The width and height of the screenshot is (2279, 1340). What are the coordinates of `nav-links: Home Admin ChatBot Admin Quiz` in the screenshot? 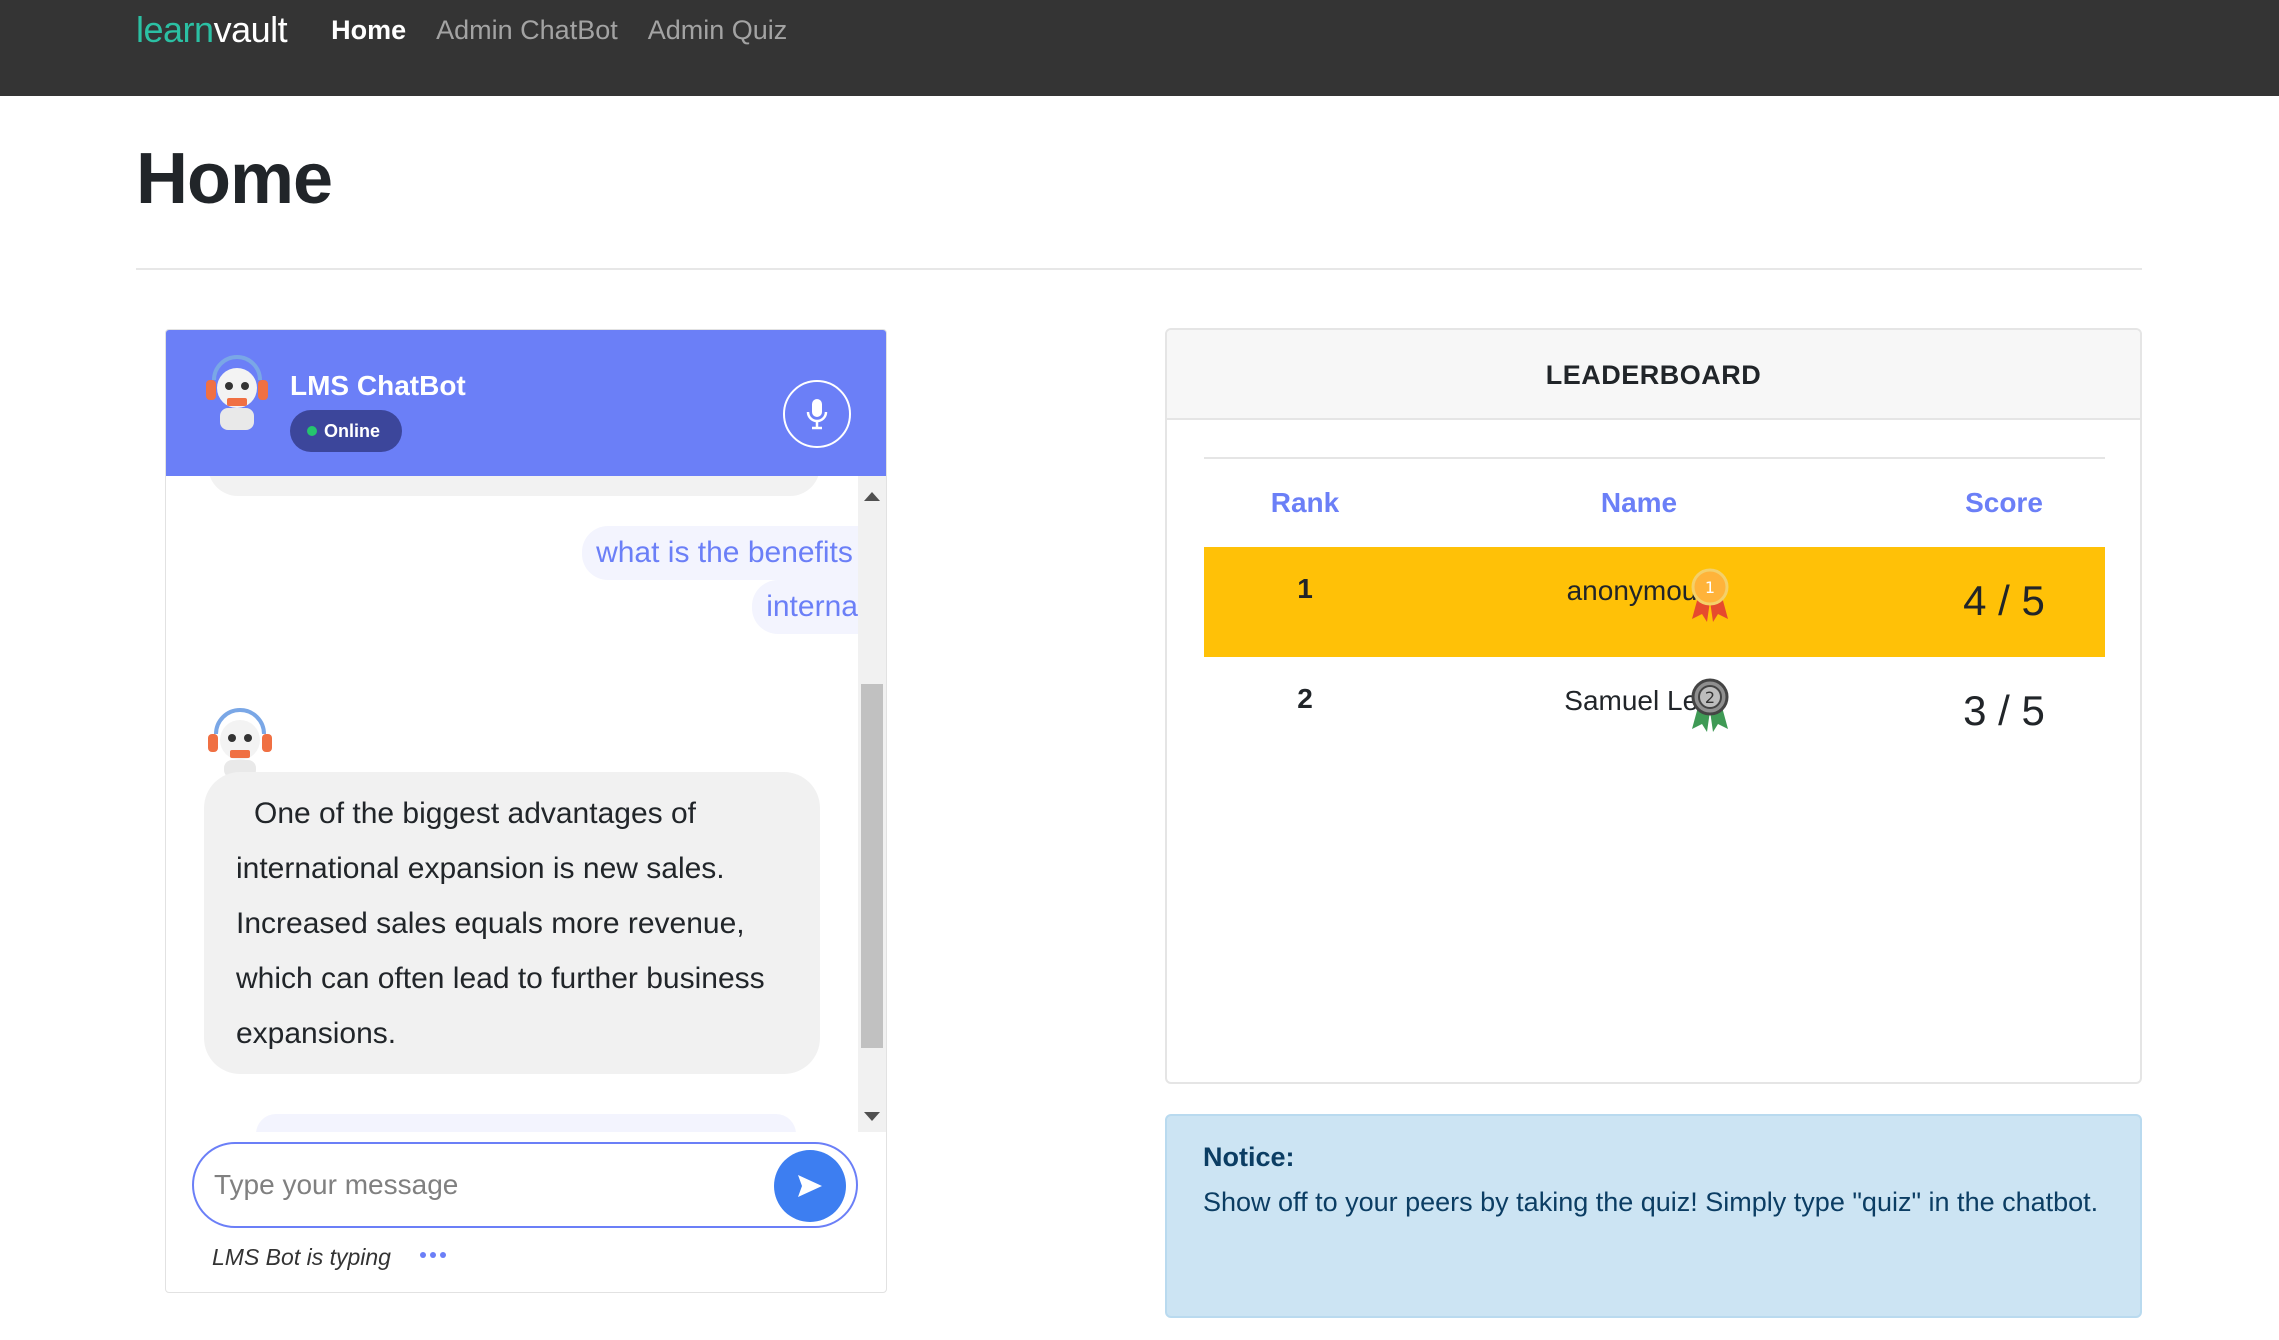 It's located at (574, 30).